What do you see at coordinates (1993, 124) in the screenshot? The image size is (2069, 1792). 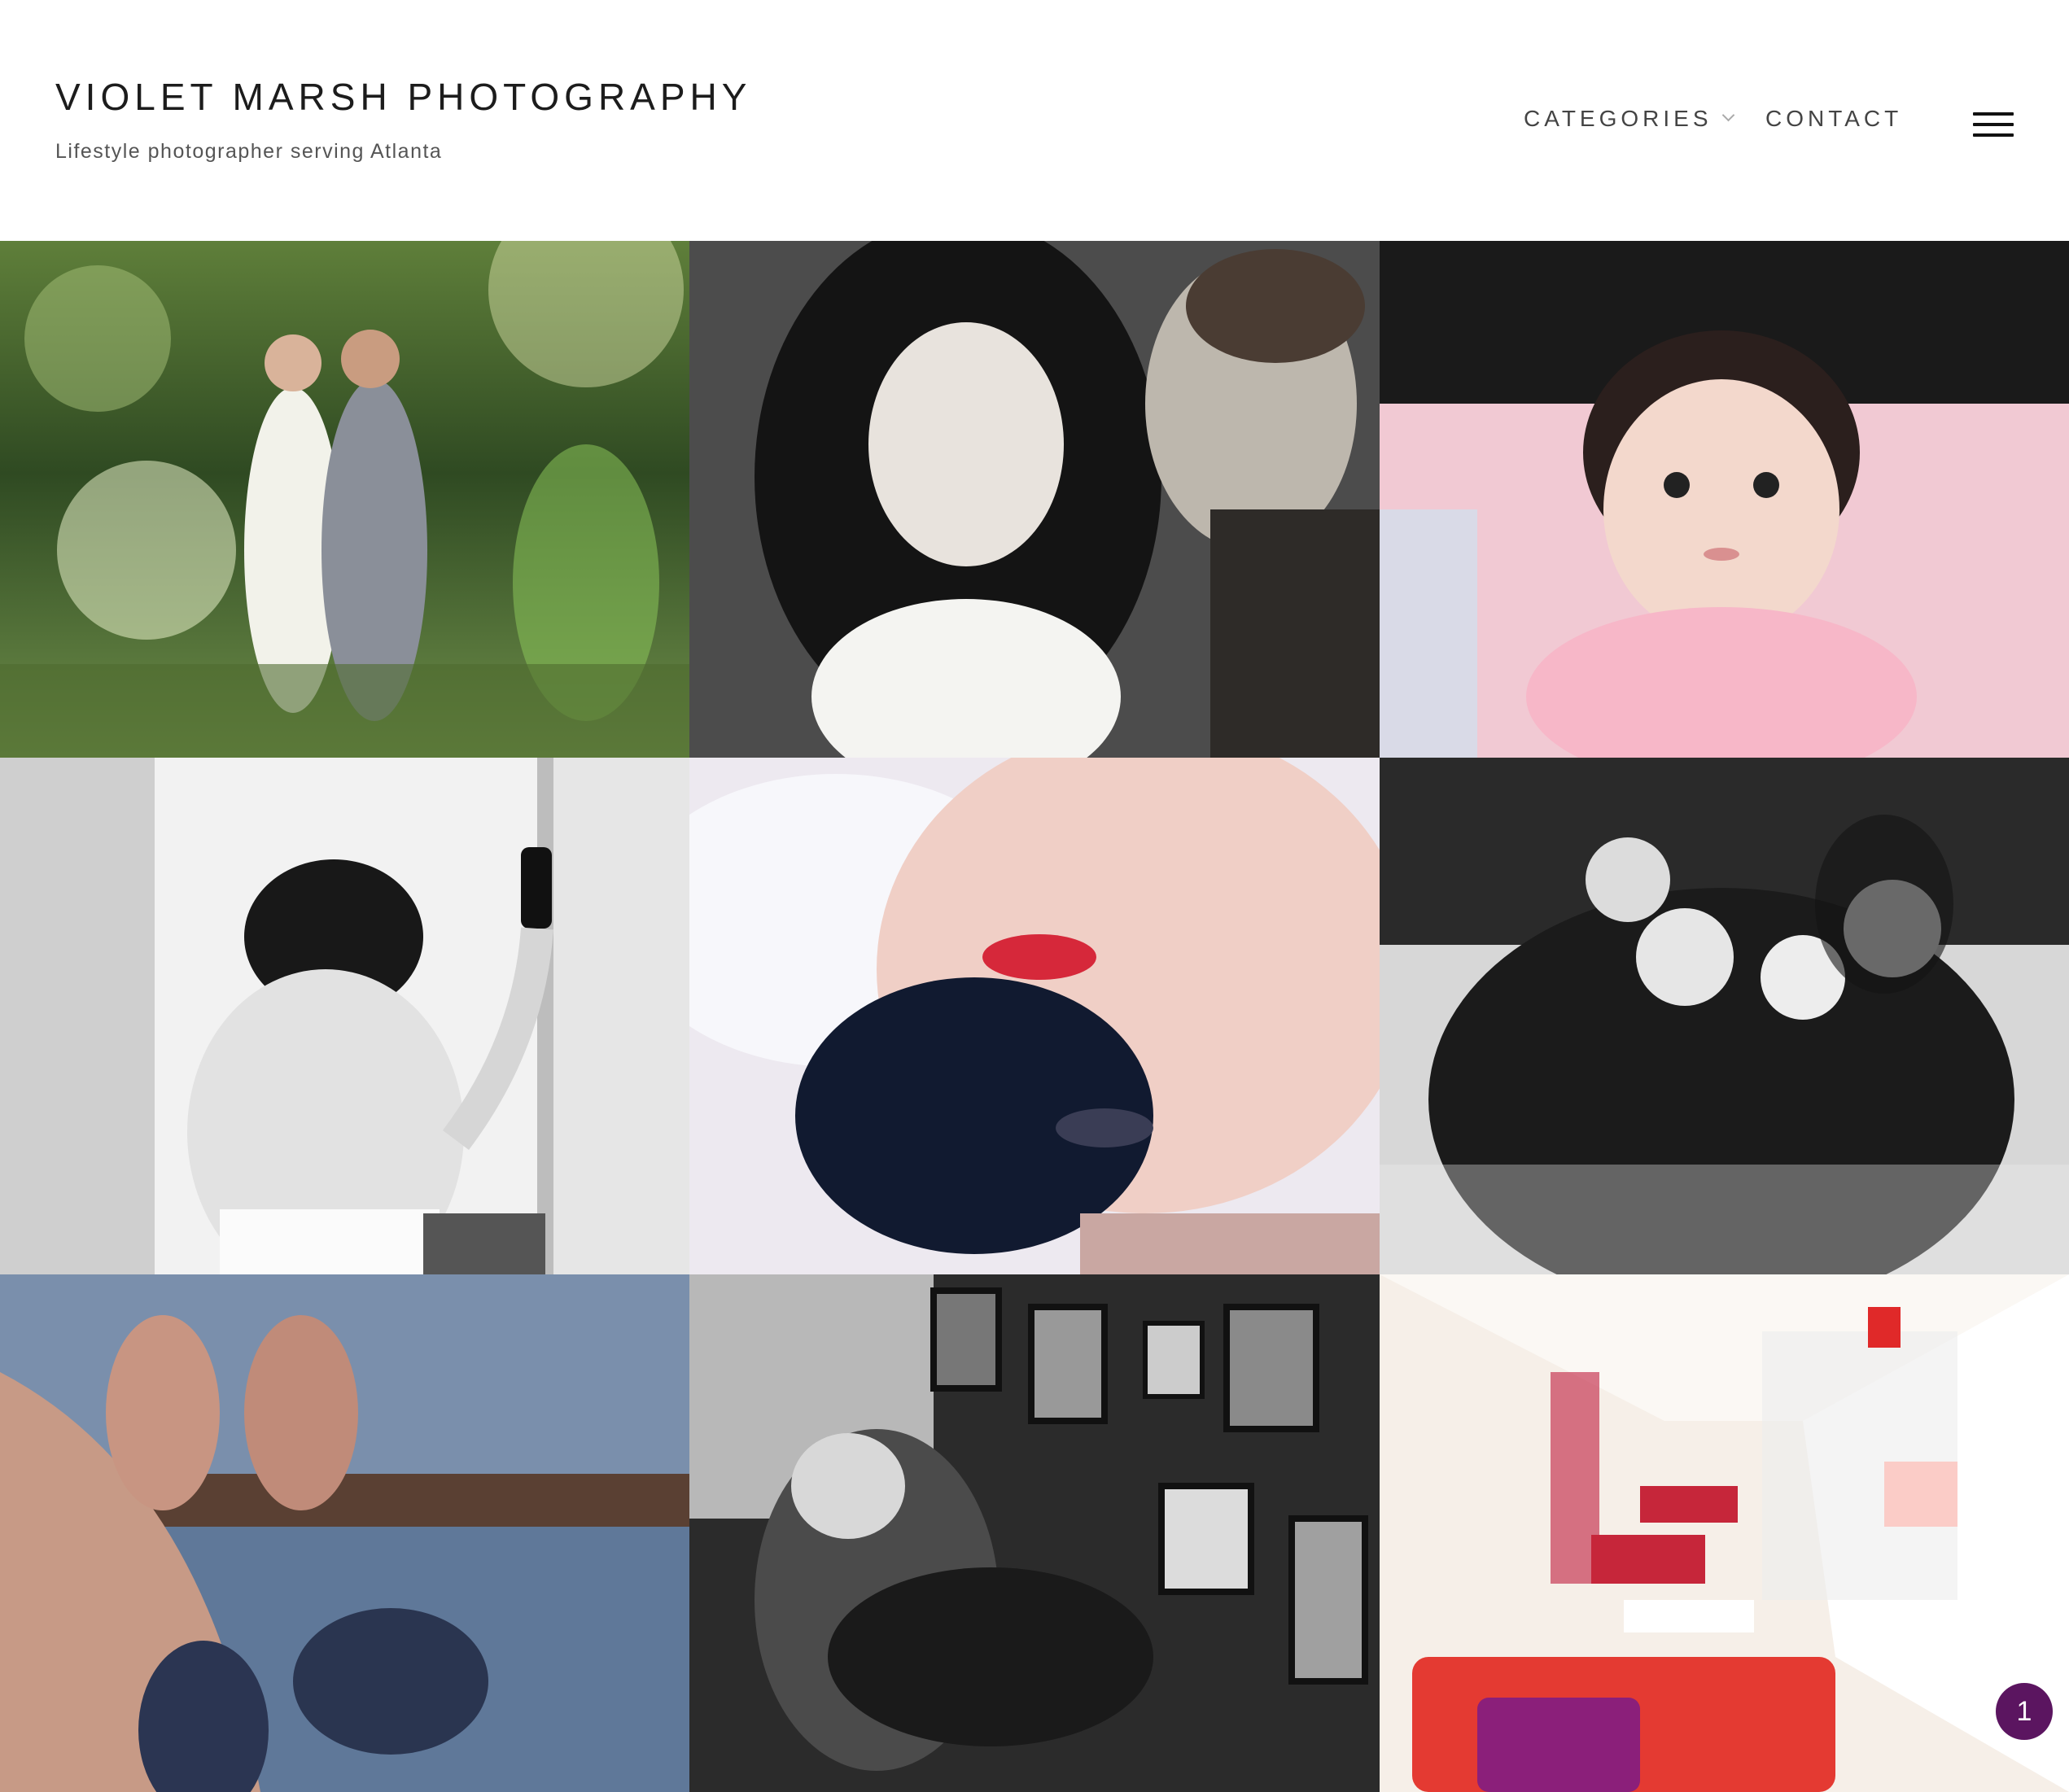 I see `hamburger-menu-icon` at bounding box center [1993, 124].